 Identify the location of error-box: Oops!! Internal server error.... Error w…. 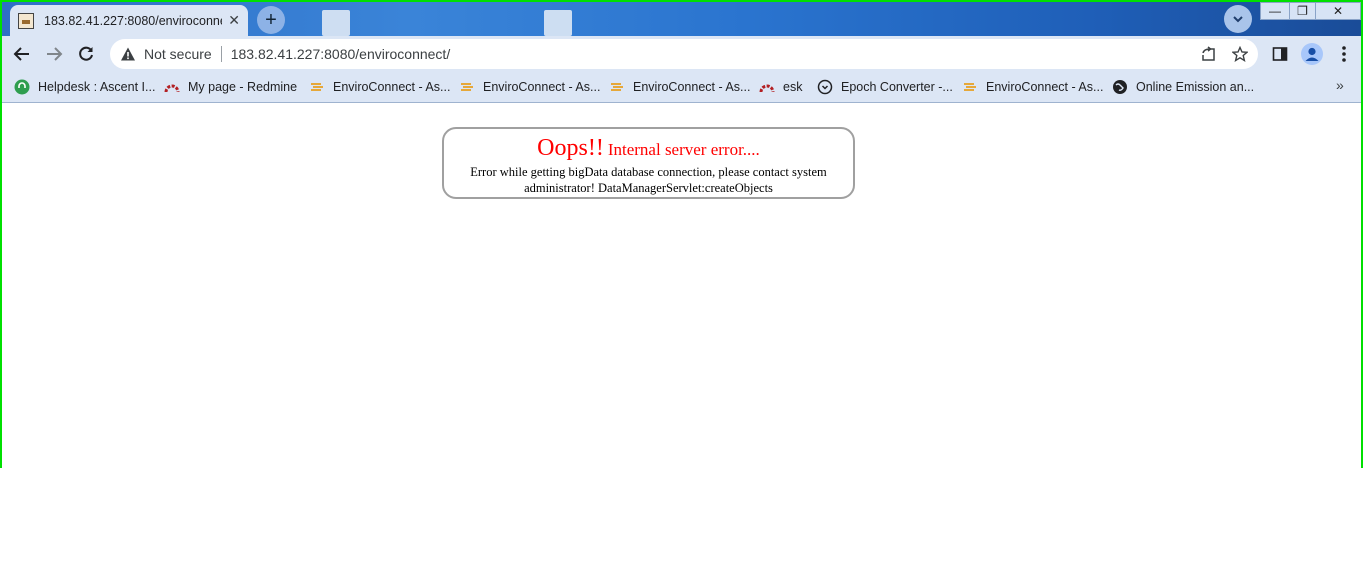
(648, 163).